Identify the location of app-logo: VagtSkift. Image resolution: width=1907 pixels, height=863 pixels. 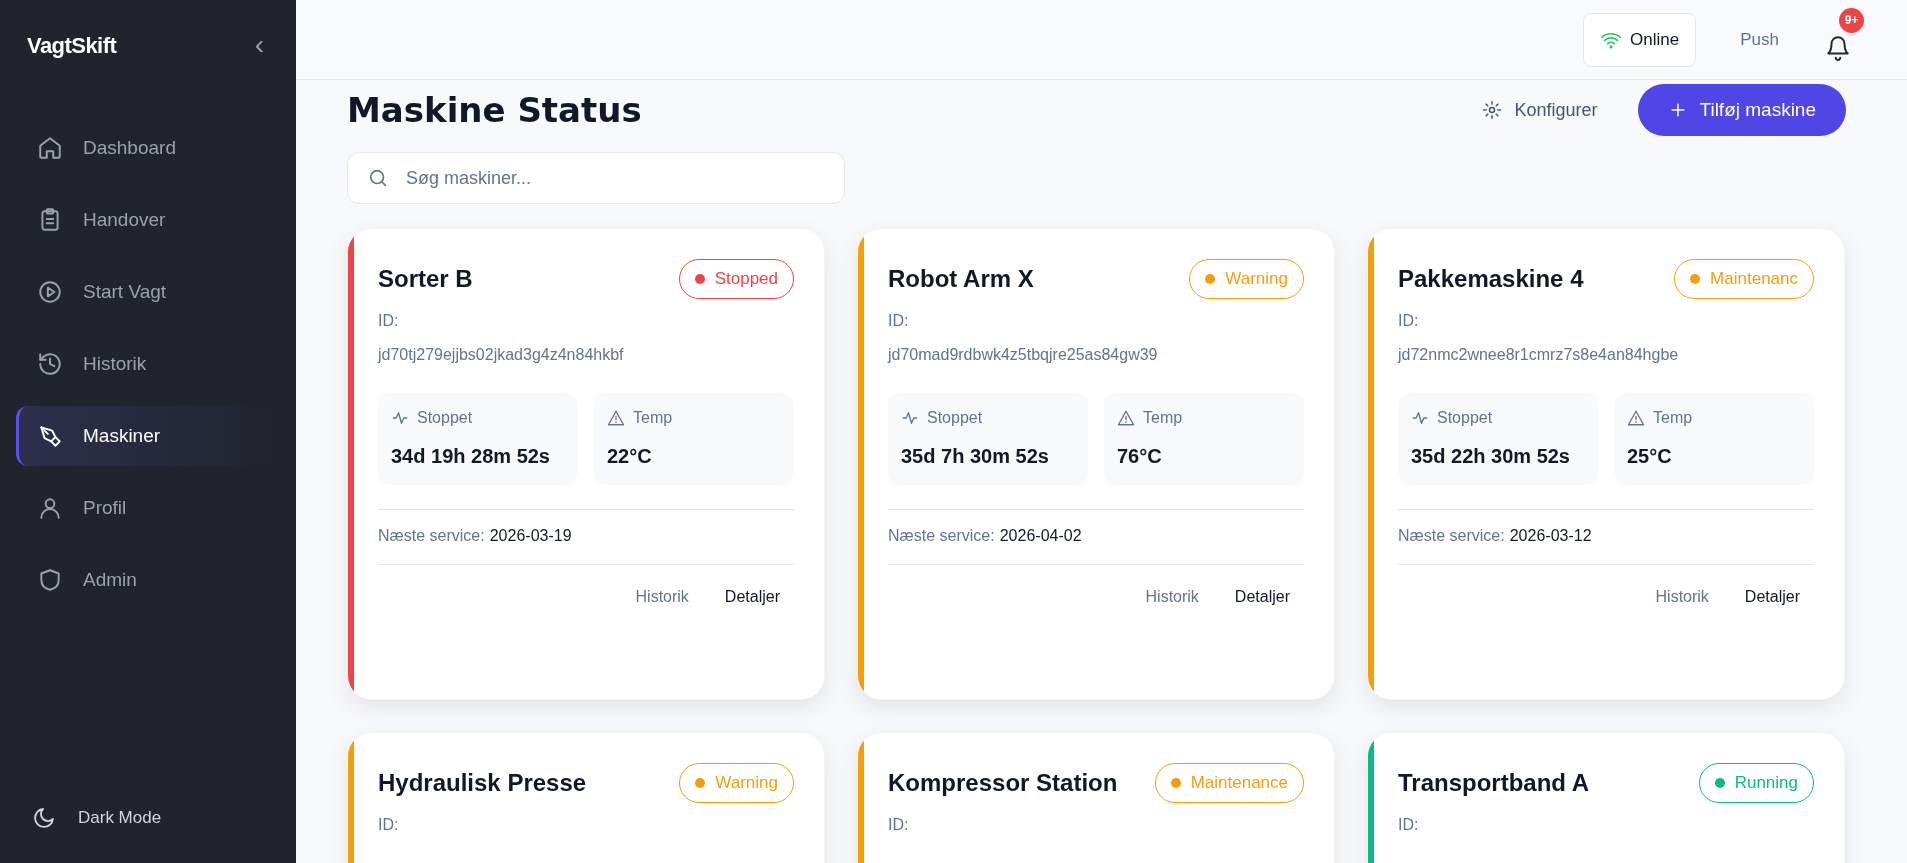
(72, 45).